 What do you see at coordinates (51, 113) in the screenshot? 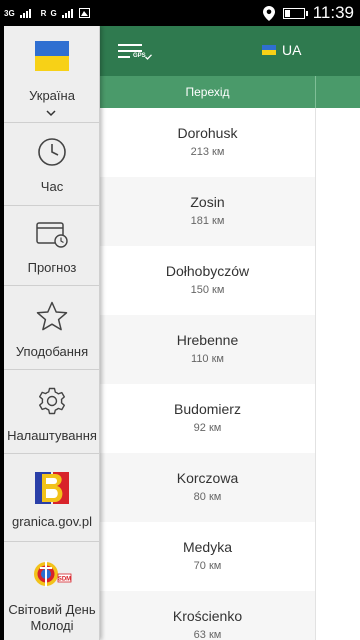
I see `chevron-down-icon` at bounding box center [51, 113].